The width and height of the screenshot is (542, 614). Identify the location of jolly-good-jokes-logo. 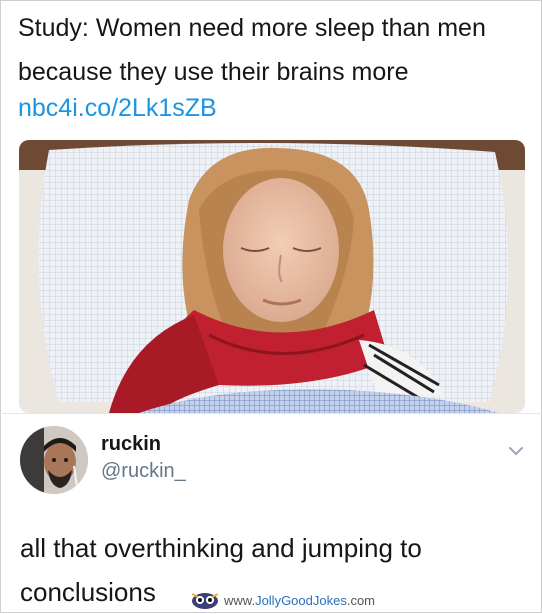
(205, 601).